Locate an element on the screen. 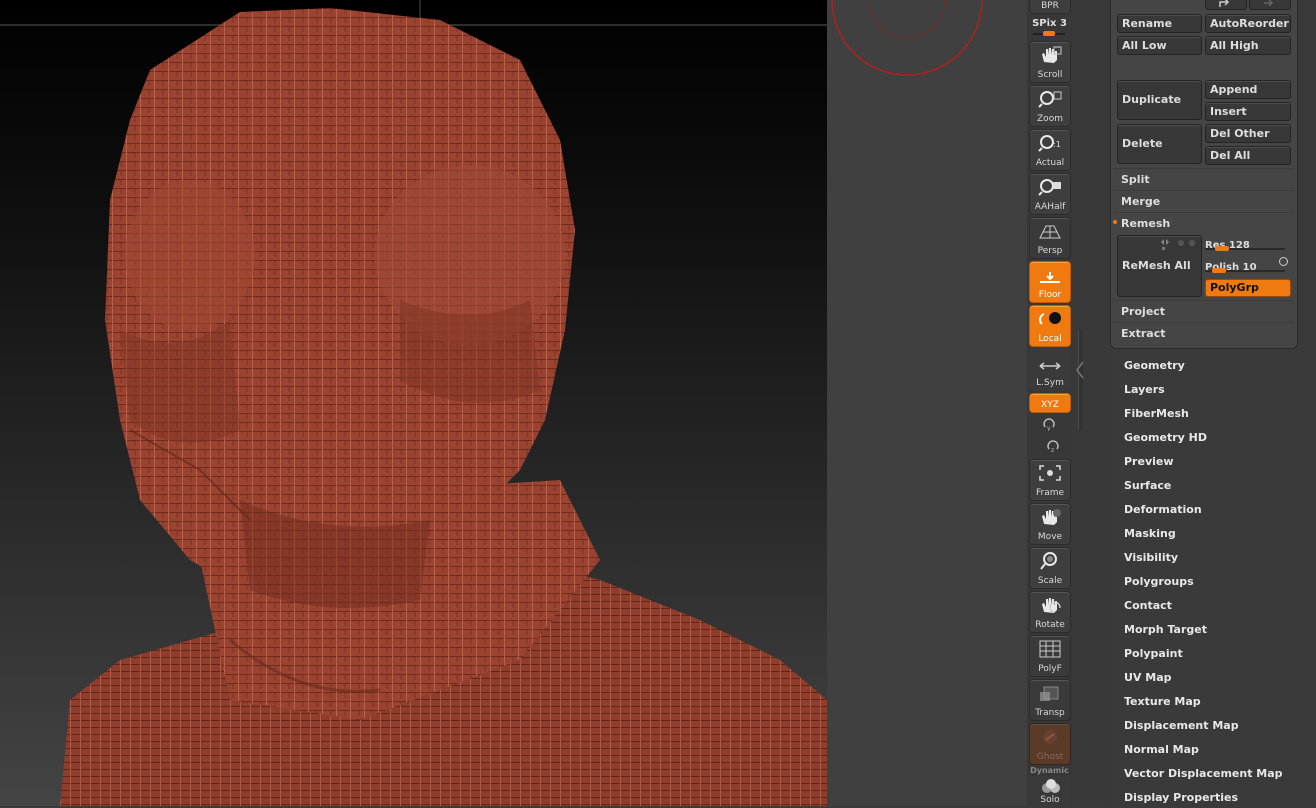  persp-button: Persp is located at coordinates (1050, 238).